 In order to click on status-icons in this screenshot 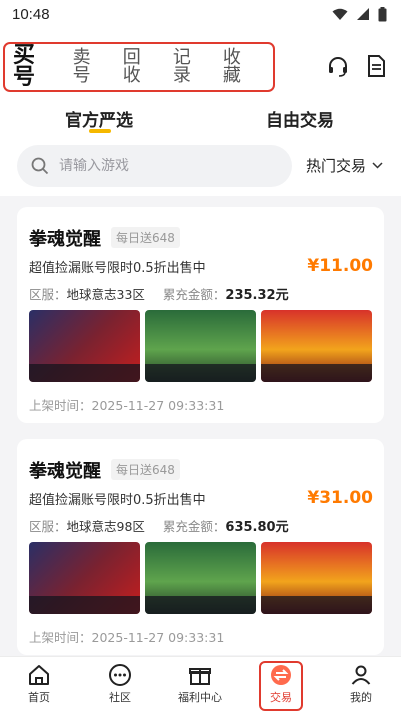, I will do `click(359, 14)`.